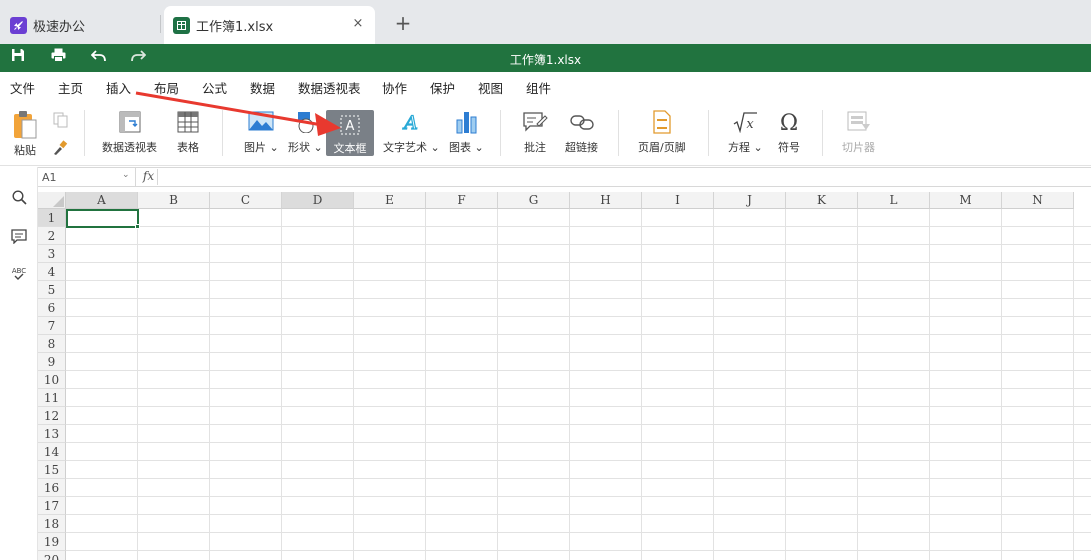 The width and height of the screenshot is (1091, 560). What do you see at coordinates (662, 132) in the screenshot?
I see `header-footer-button: 页眉/页脚` at bounding box center [662, 132].